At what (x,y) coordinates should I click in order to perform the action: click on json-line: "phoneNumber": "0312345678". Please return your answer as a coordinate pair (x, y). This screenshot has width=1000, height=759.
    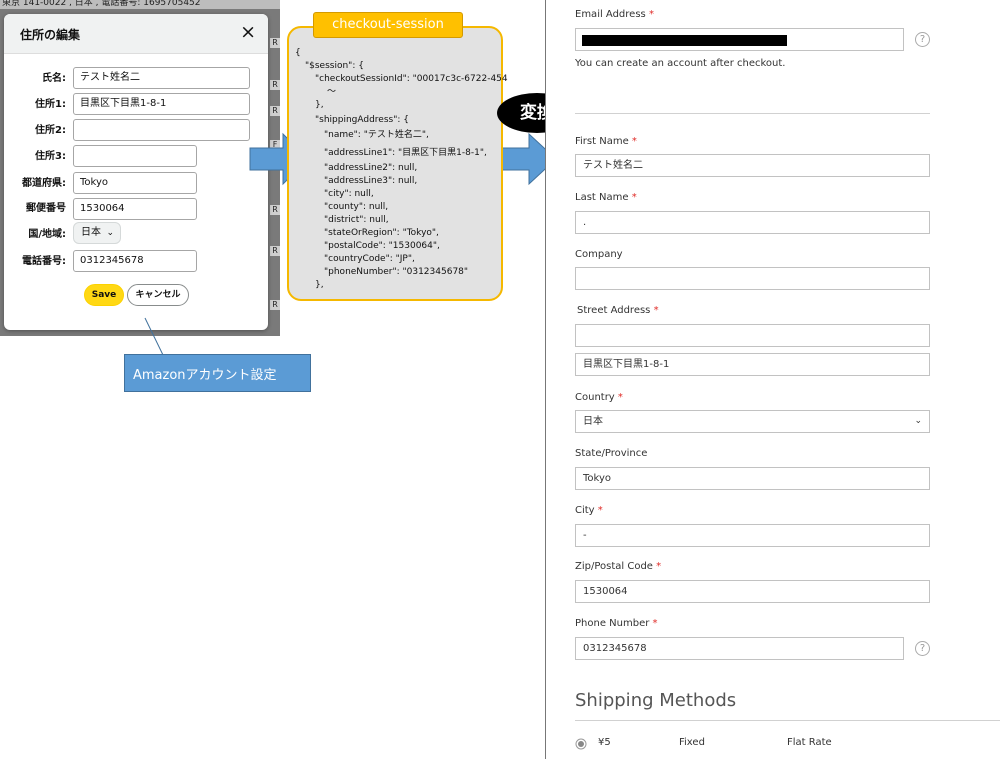
    Looking at the image, I should click on (396, 272).